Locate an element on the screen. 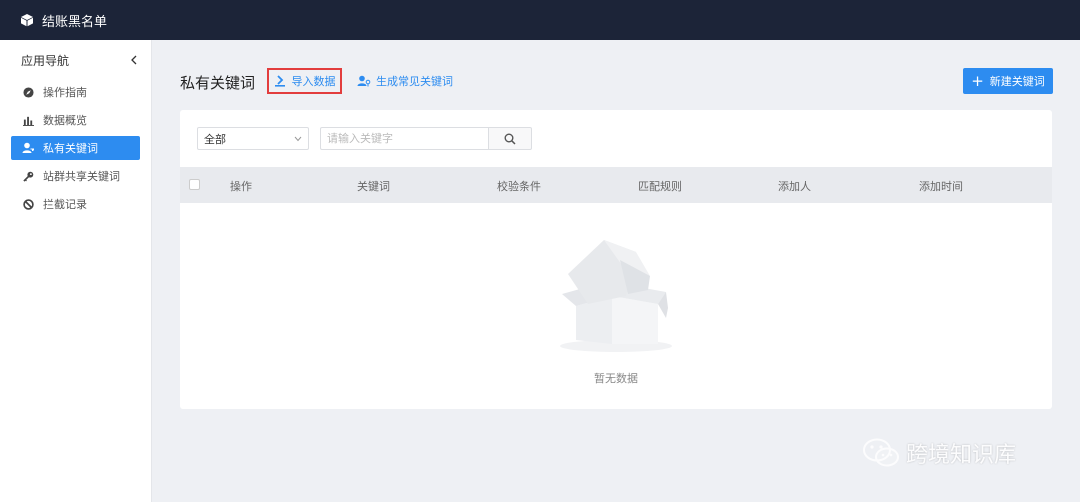  sidebar-item-private-keywords: 私有关键词 is located at coordinates (75, 148).